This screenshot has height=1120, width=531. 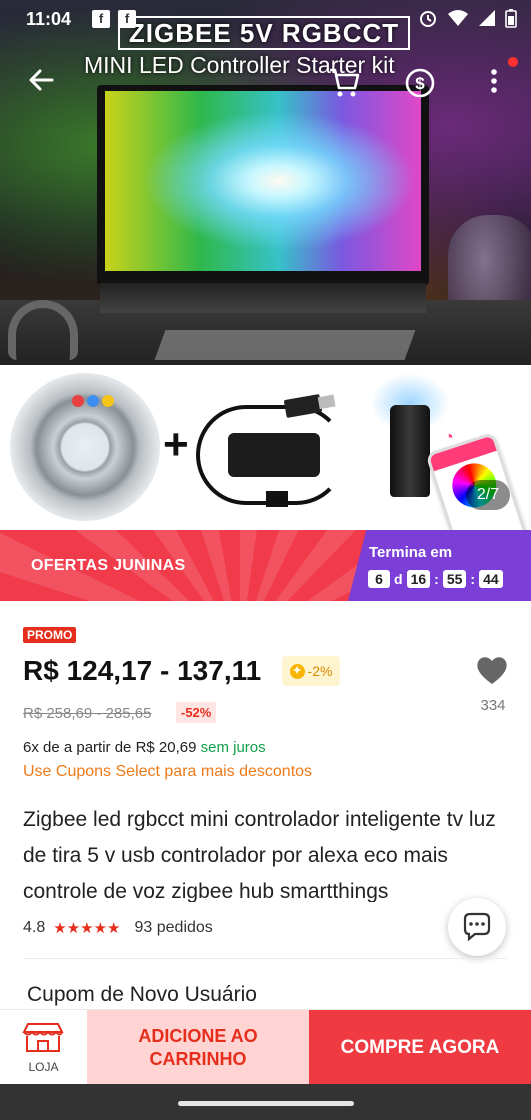 I want to click on cart-icon, so click(x=345, y=82).